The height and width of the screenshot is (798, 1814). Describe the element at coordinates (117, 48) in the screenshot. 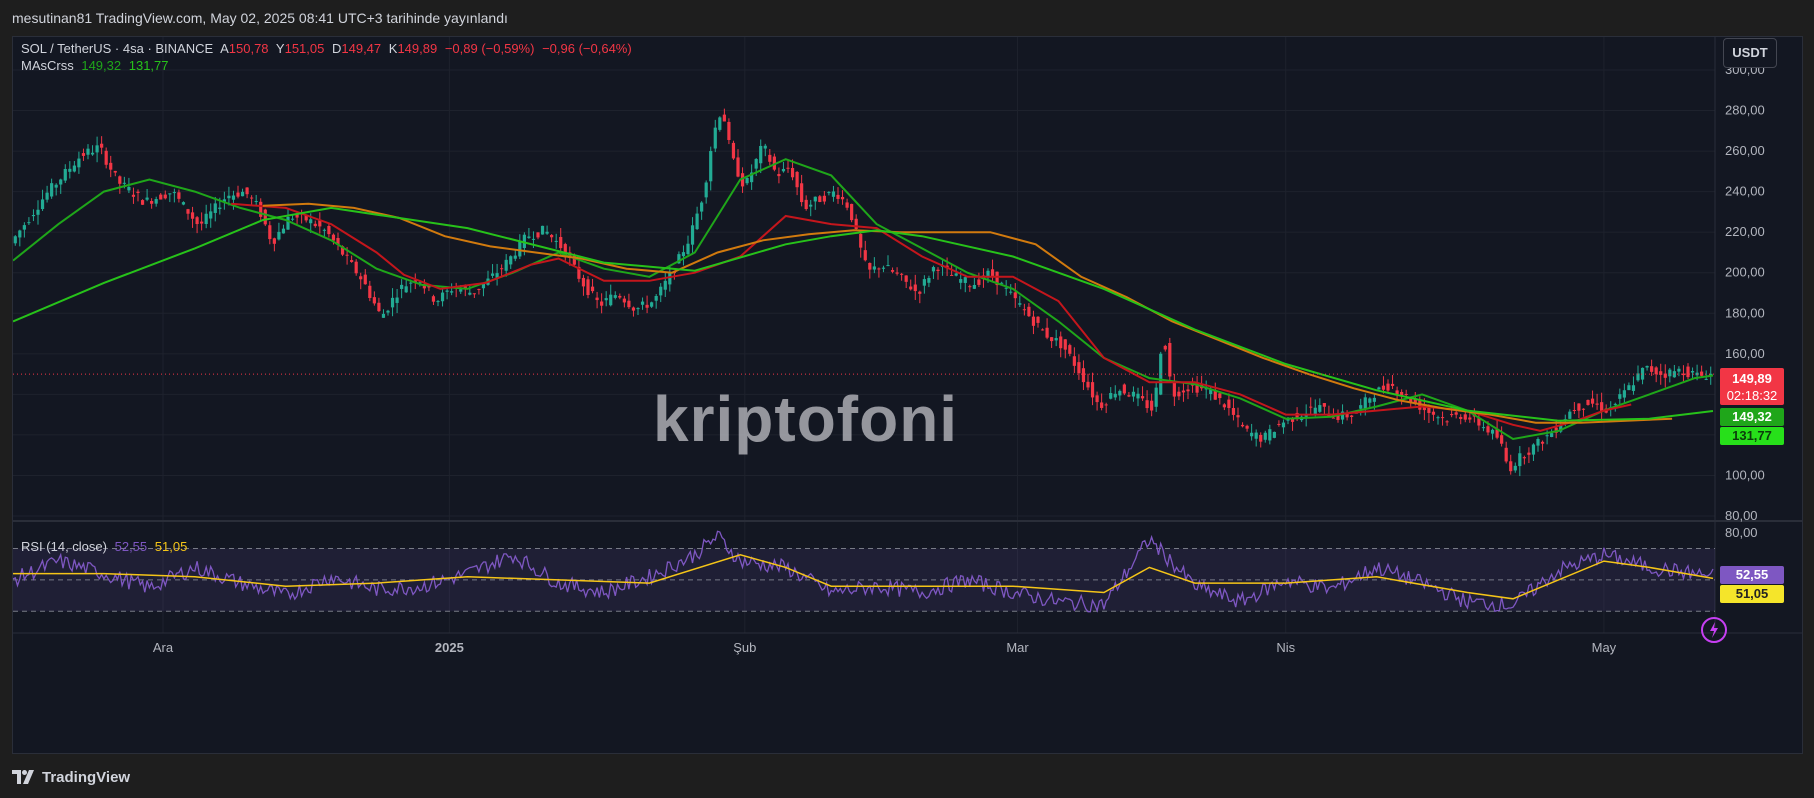

I see `symbol-label: SOL / TetherUS · 4sa · BINANCE` at that location.